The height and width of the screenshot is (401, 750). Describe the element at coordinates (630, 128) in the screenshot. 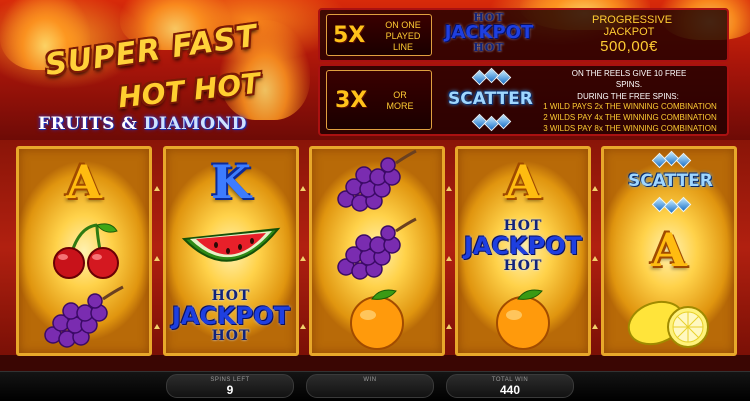

I see `wild-payout-3: 3 WILDS PAY 8x THE WINNING COMBINATION` at that location.